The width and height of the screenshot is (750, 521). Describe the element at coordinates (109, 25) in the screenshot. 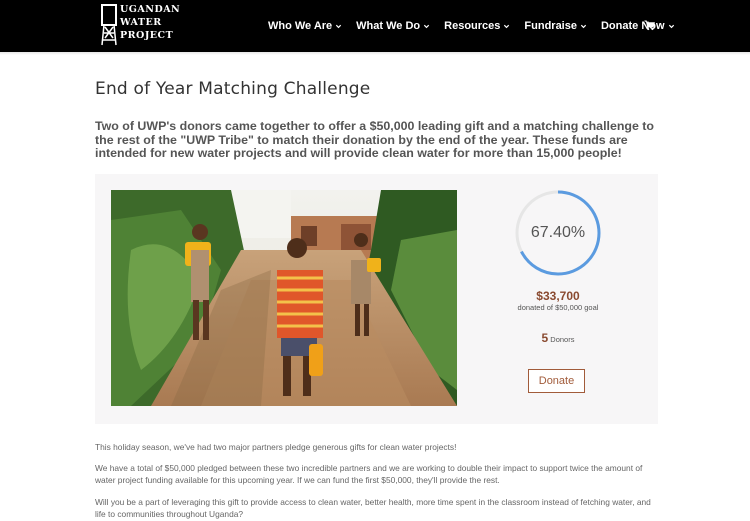

I see `water-tower-icon` at that location.